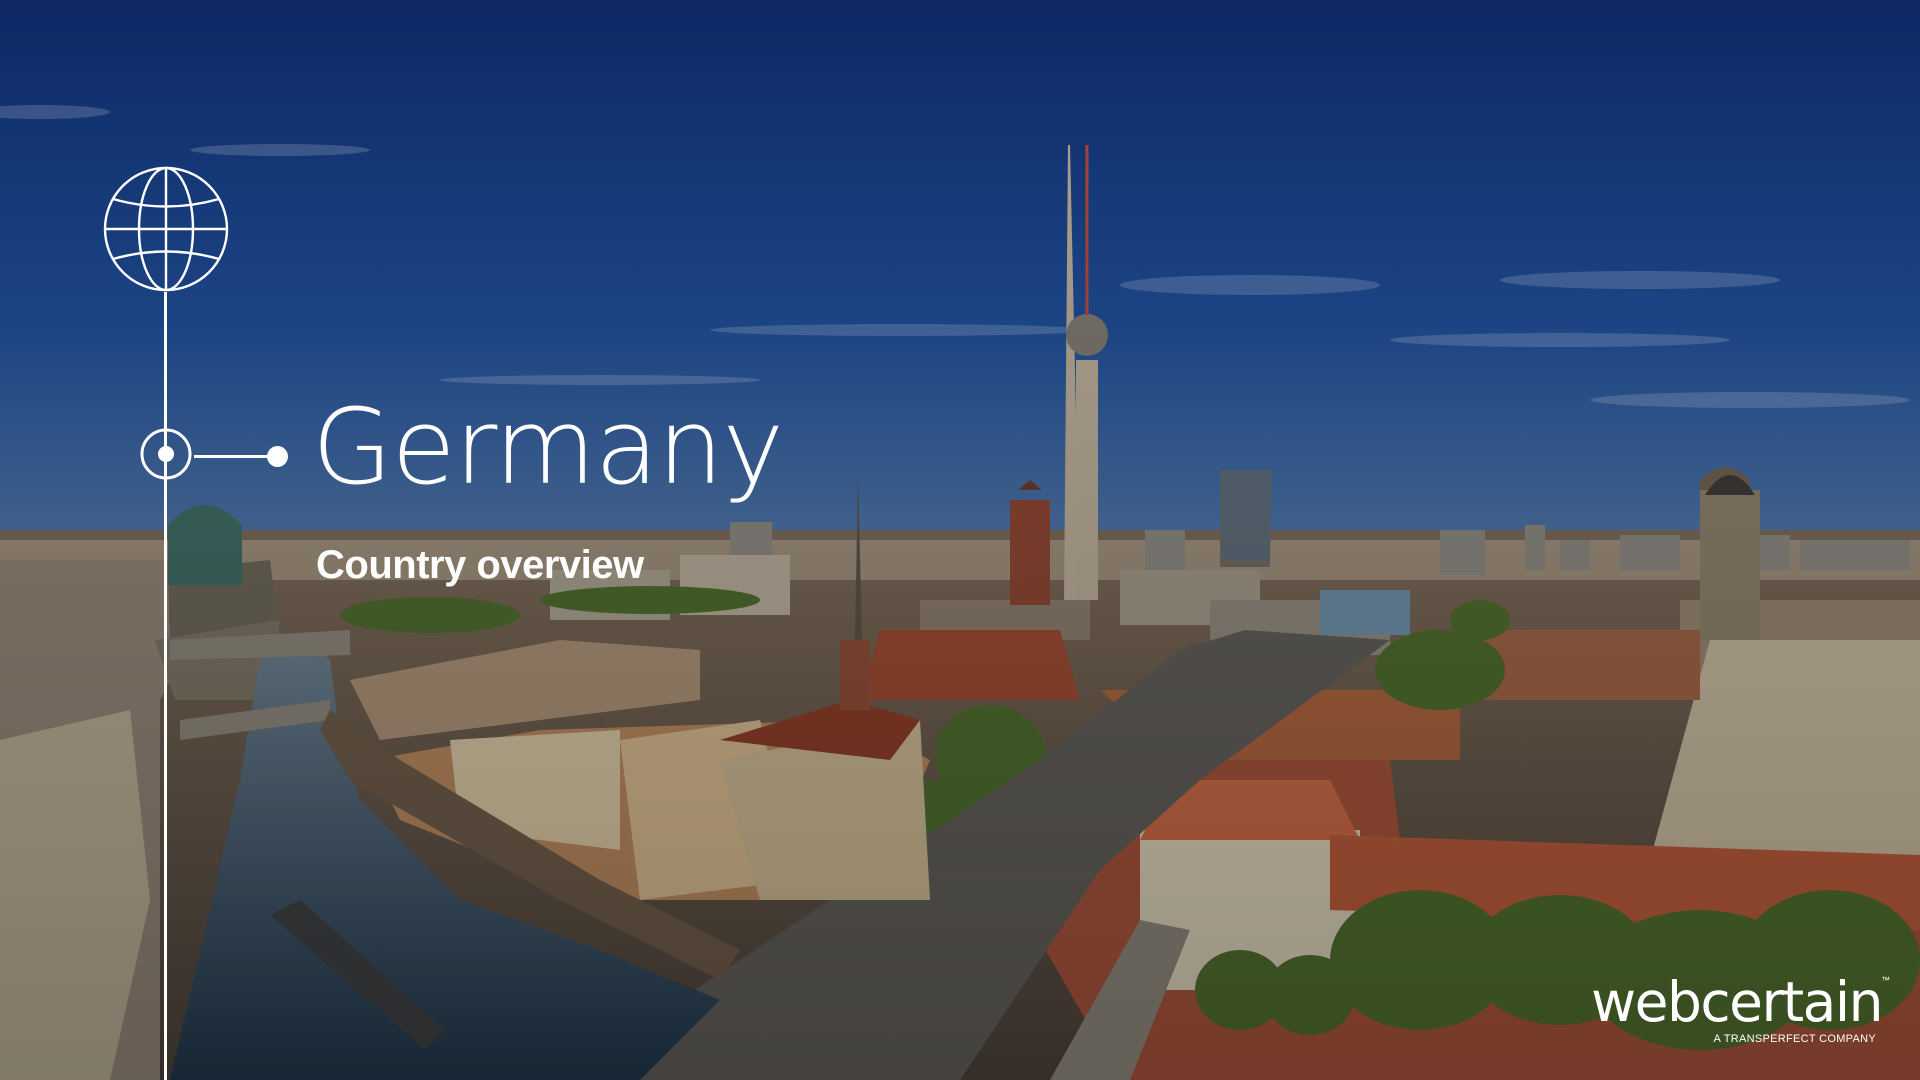 This screenshot has width=1920, height=1080. Describe the element at coordinates (165, 686) in the screenshot. I see `timeline-line` at that location.